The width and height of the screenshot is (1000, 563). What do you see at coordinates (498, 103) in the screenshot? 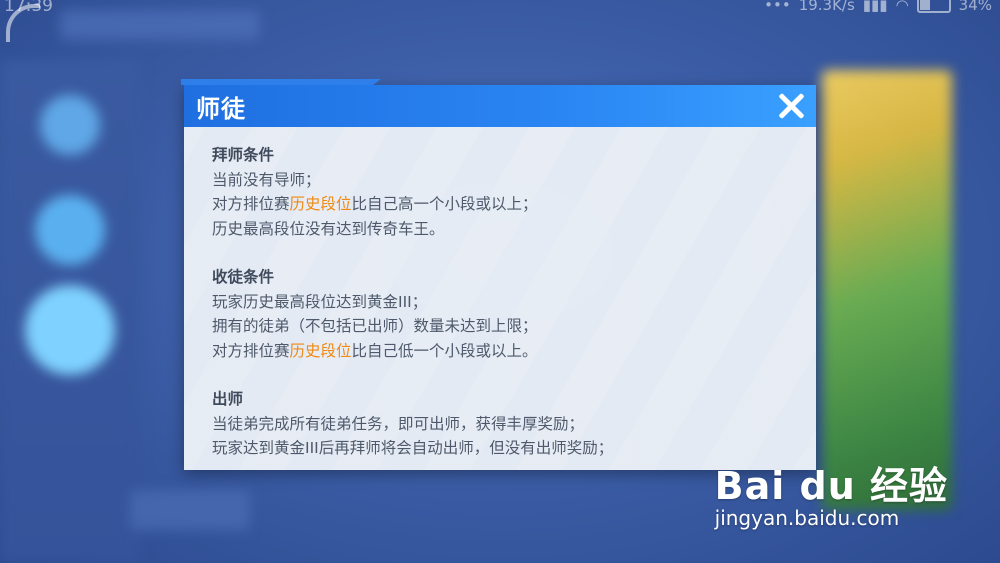
I see `dialog-title-bar: 师徒` at bounding box center [498, 103].